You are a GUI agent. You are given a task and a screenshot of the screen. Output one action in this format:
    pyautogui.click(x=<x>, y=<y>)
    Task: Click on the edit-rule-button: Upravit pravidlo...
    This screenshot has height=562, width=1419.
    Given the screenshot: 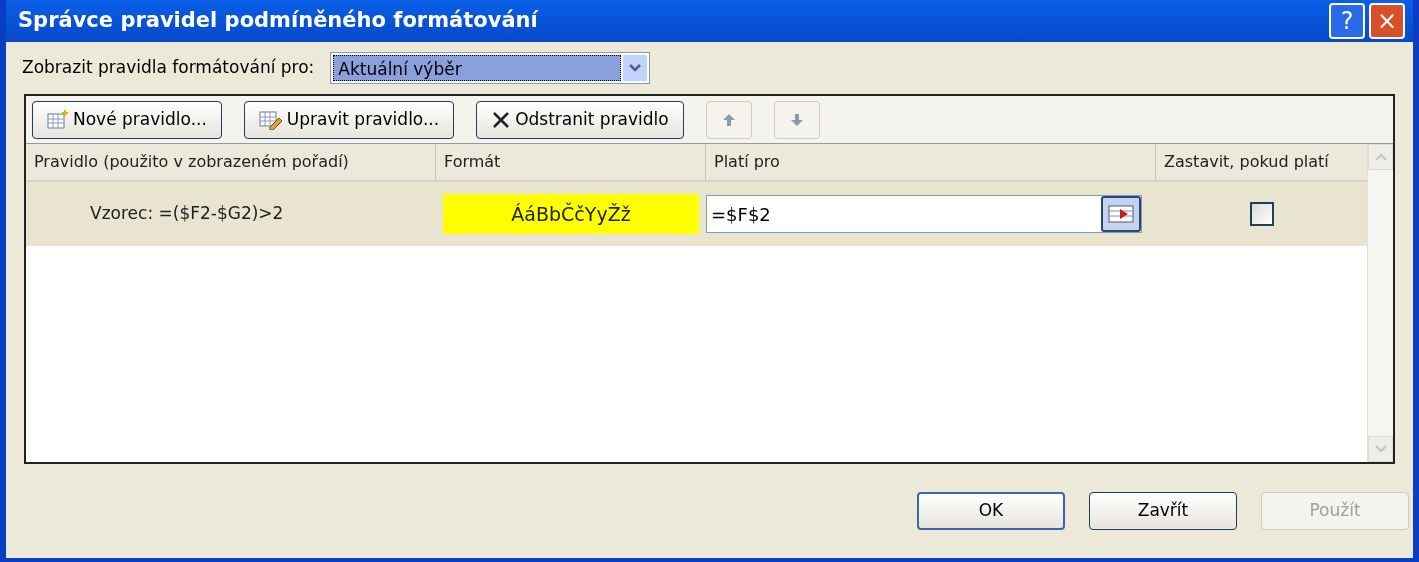 What is the action you would take?
    pyautogui.click(x=349, y=119)
    